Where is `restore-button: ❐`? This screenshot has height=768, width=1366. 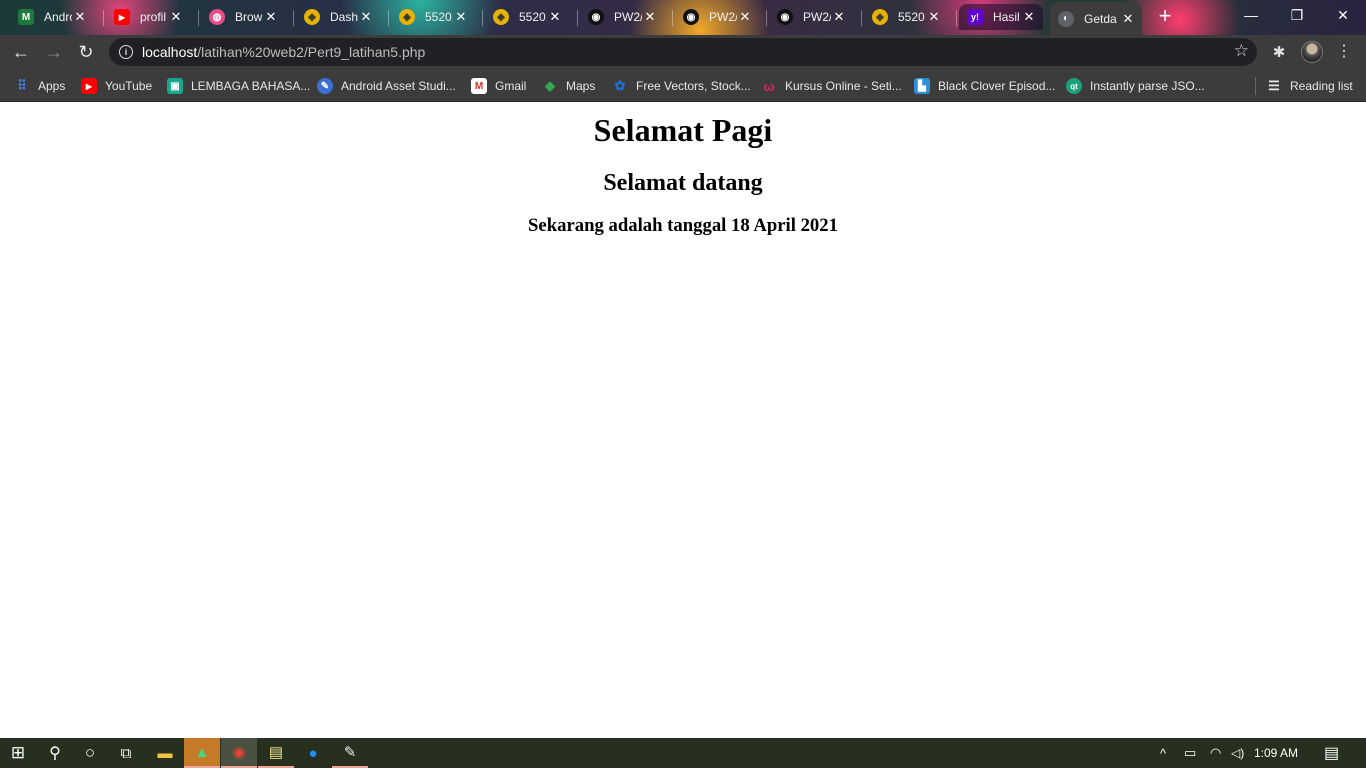
restore-button: ❐ is located at coordinates (1297, 15).